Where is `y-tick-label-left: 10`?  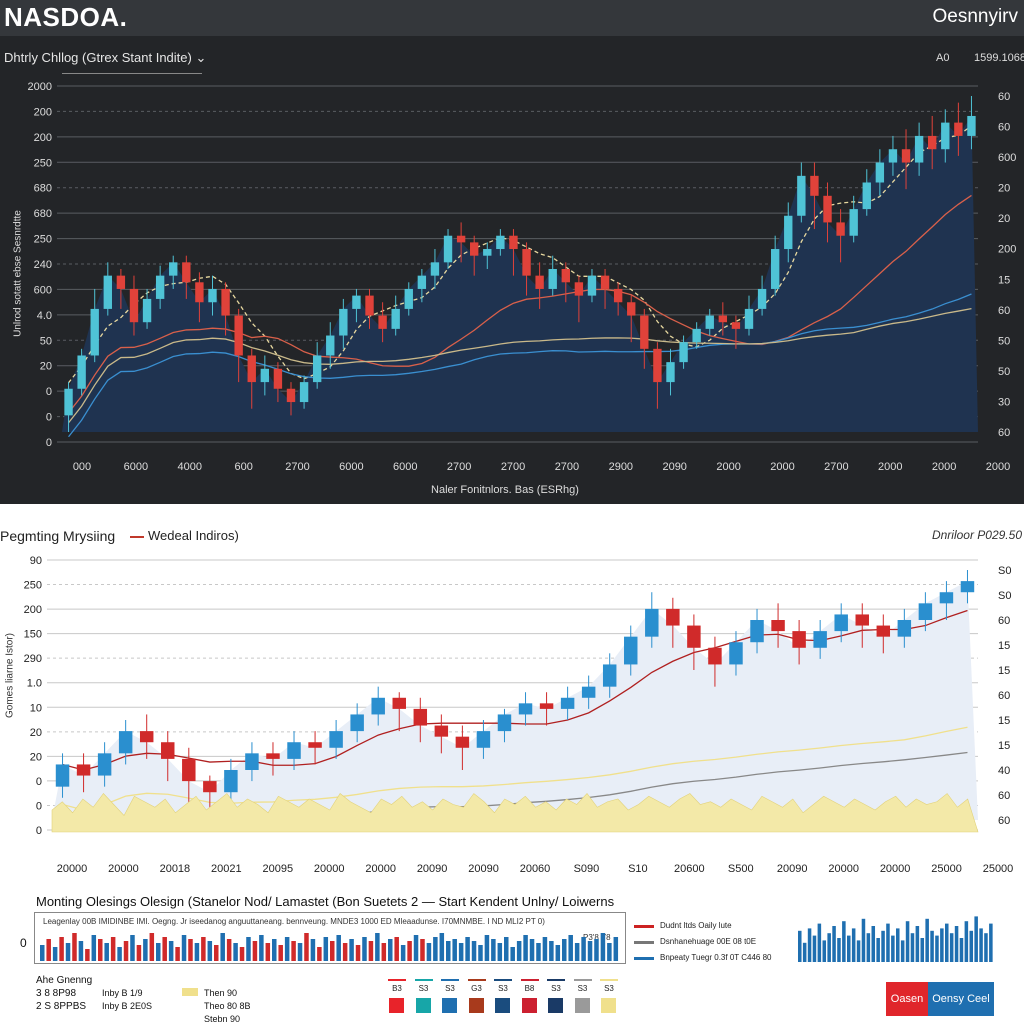 y-tick-label-left: 10 is located at coordinates (36, 708).